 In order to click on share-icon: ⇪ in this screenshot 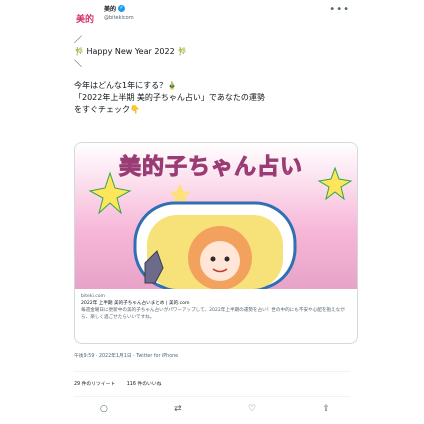, I will do `click(326, 409)`.